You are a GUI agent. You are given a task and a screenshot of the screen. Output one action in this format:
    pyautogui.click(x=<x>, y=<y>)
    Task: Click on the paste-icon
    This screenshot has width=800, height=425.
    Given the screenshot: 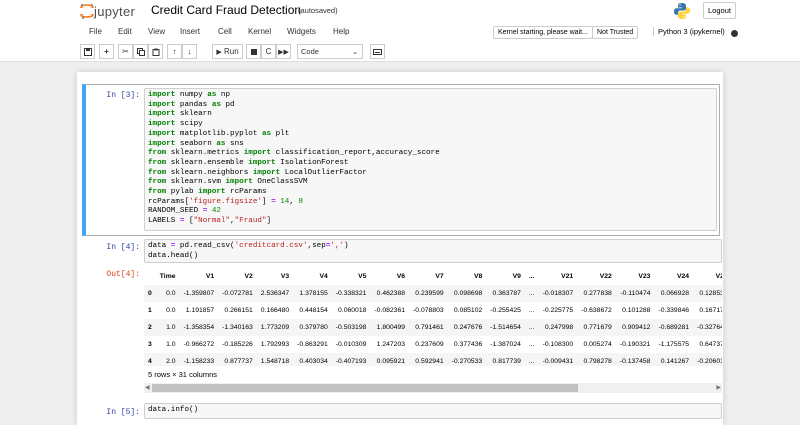 What is the action you would take?
    pyautogui.click(x=155, y=52)
    